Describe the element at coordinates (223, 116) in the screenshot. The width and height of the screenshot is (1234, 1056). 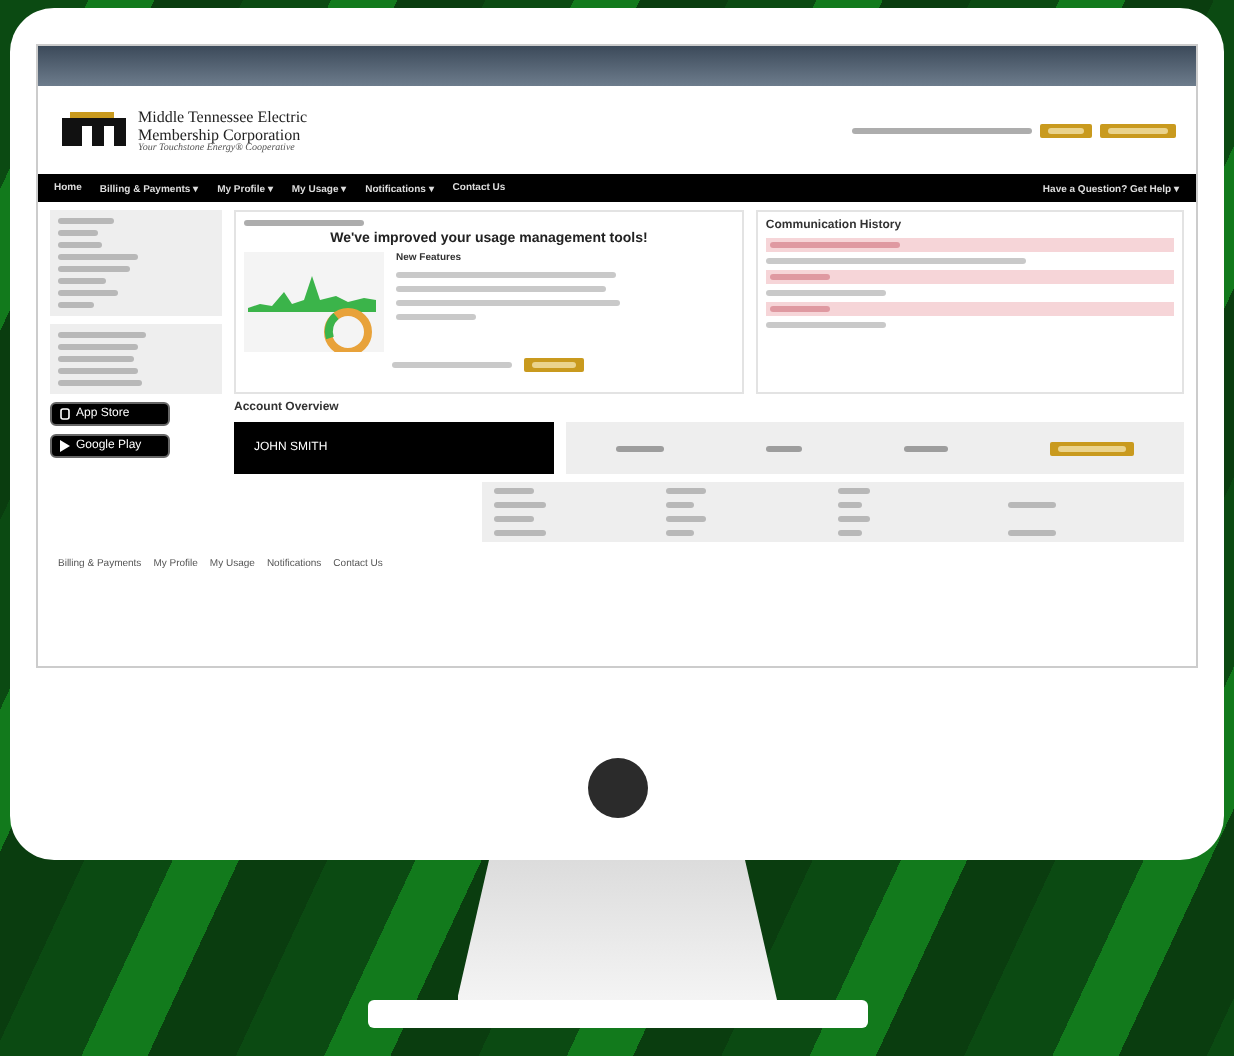
I see `logo-text: Middle Tennessee Electric` at that location.